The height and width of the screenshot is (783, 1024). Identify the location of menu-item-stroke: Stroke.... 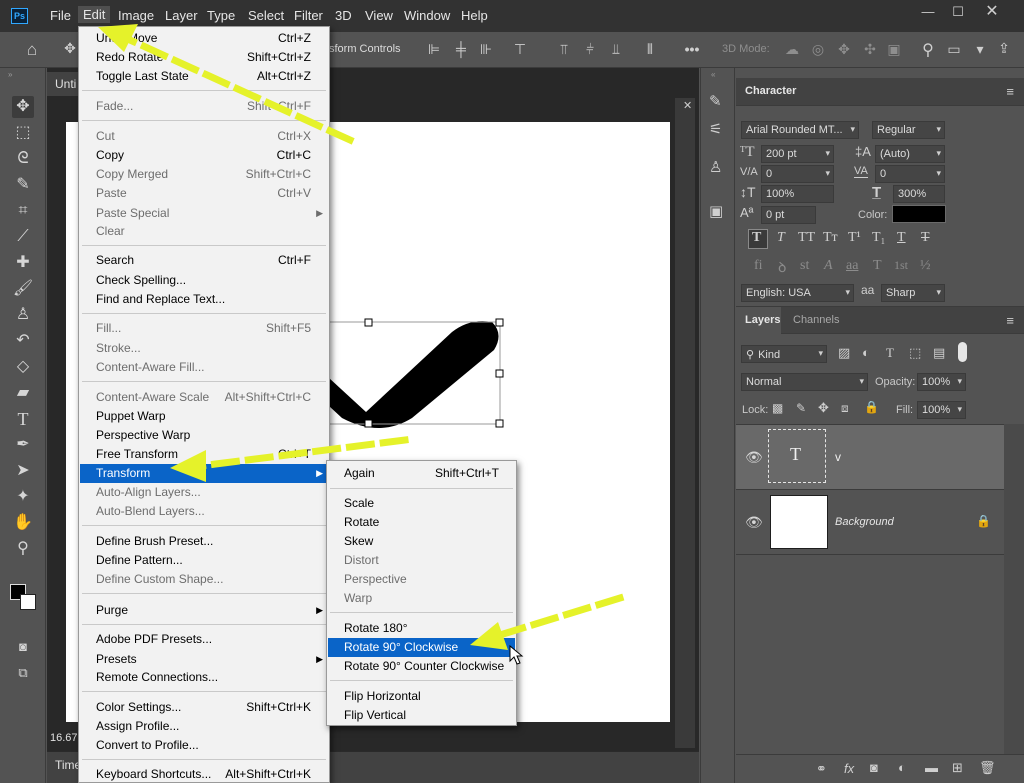
(204, 348).